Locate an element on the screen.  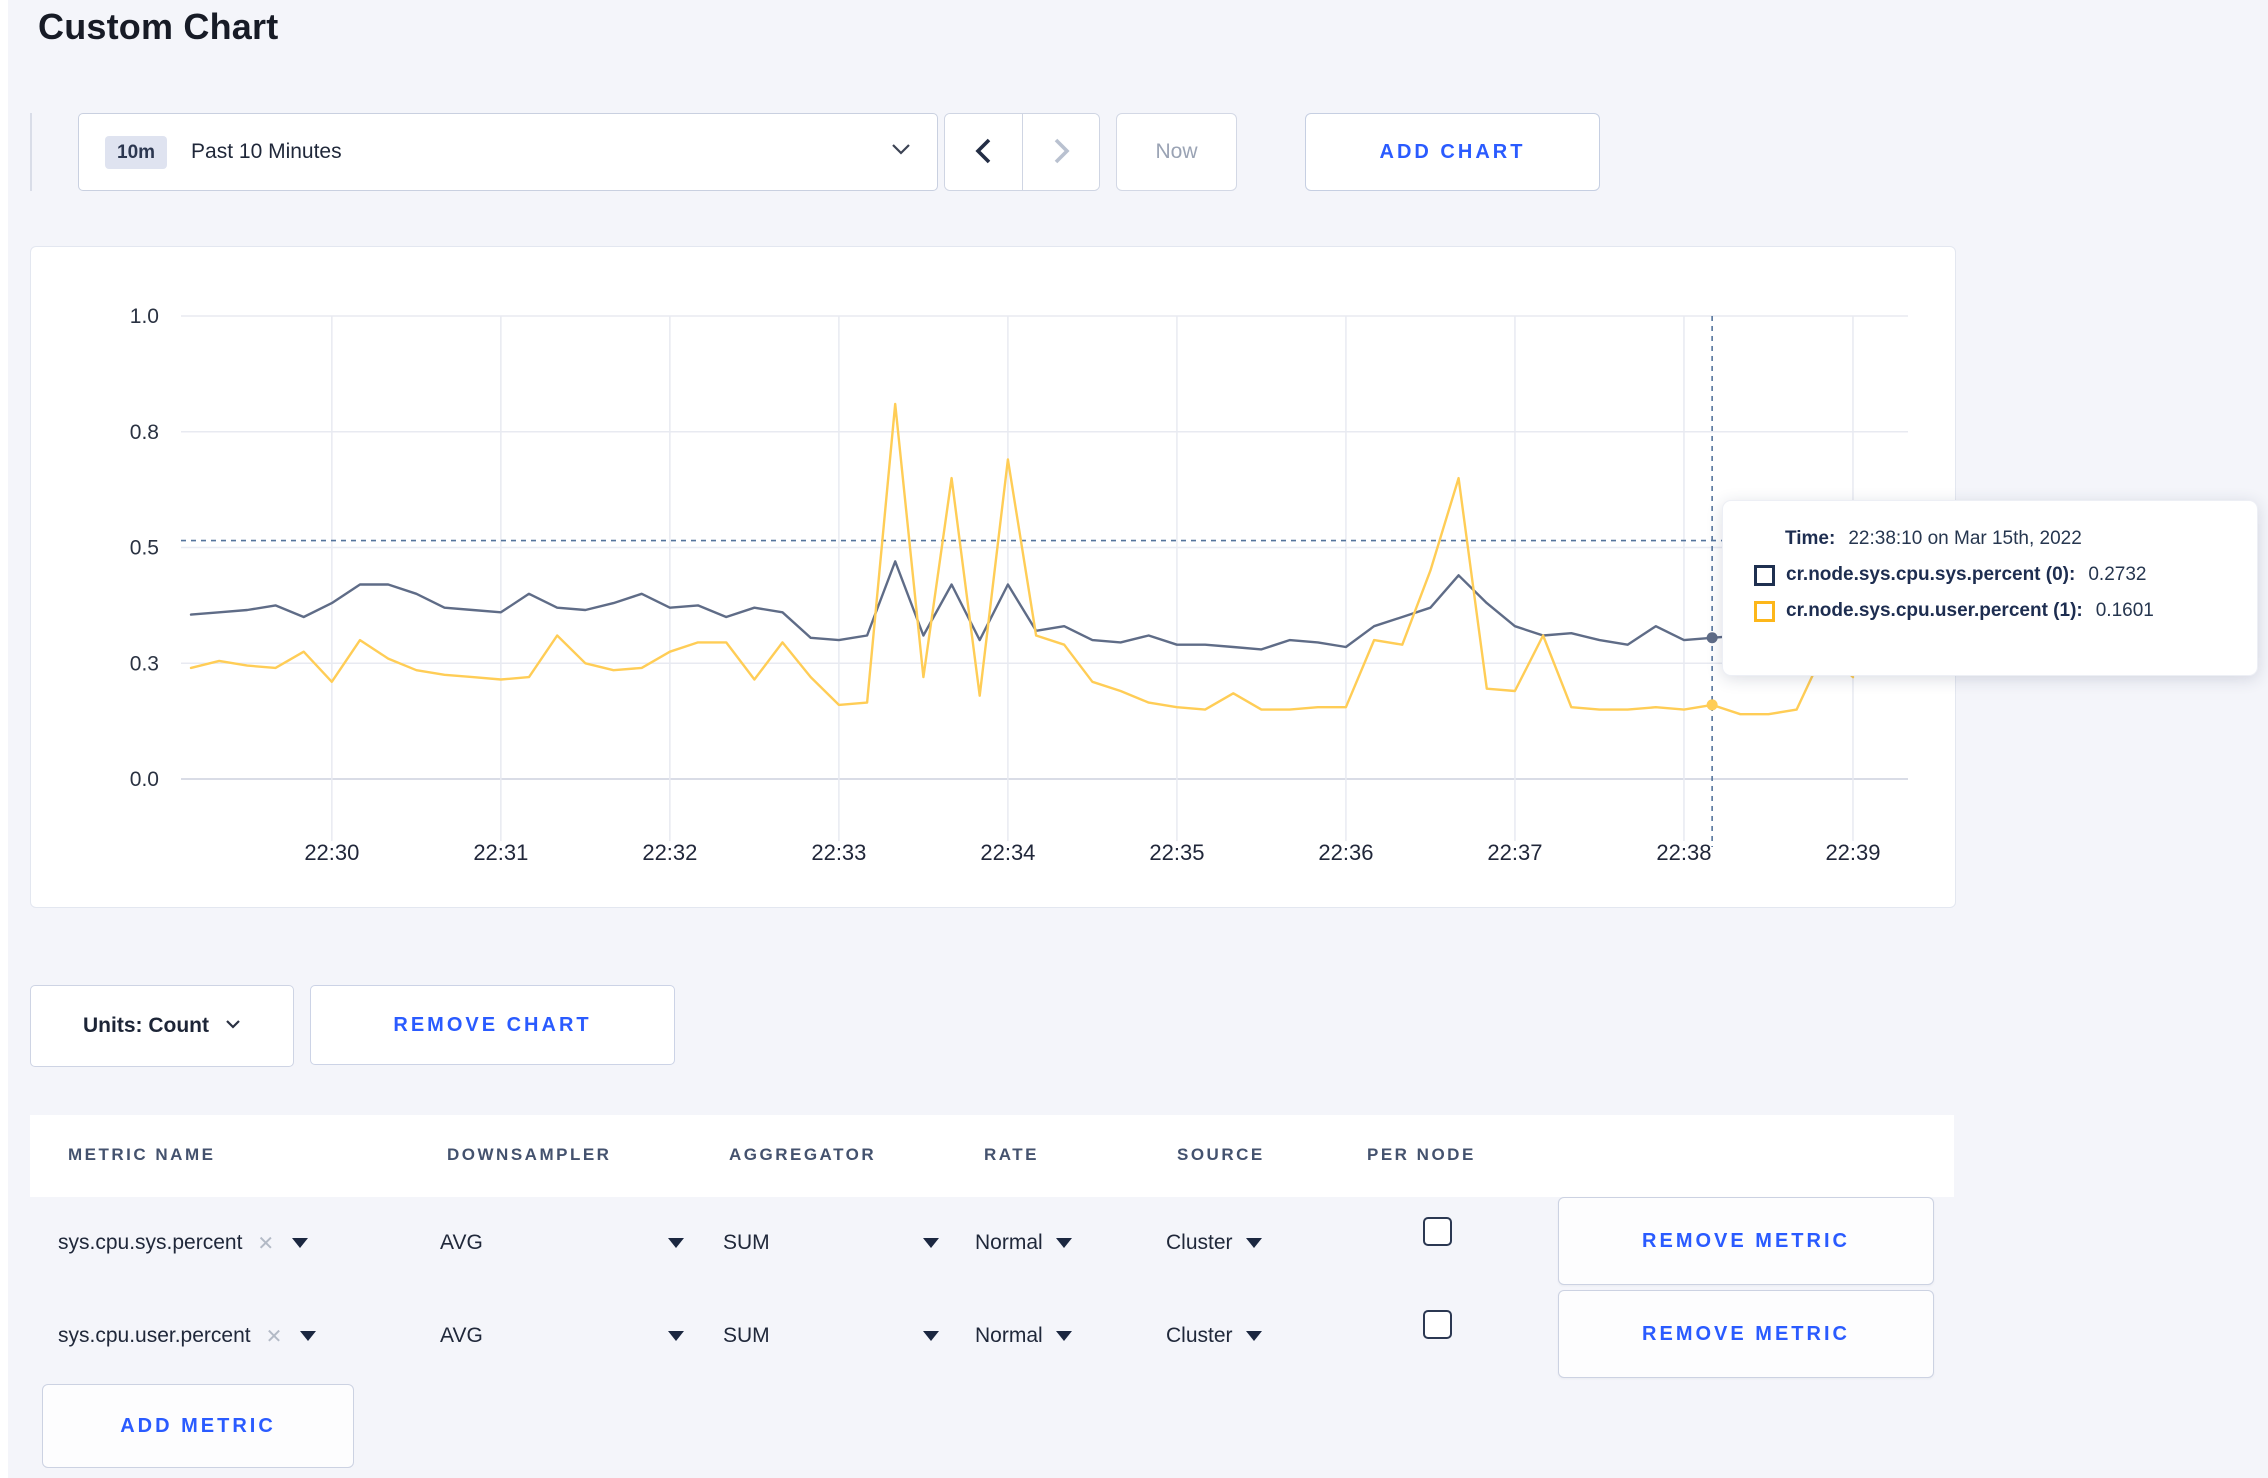
units-select: Units: Count is located at coordinates (162, 1026).